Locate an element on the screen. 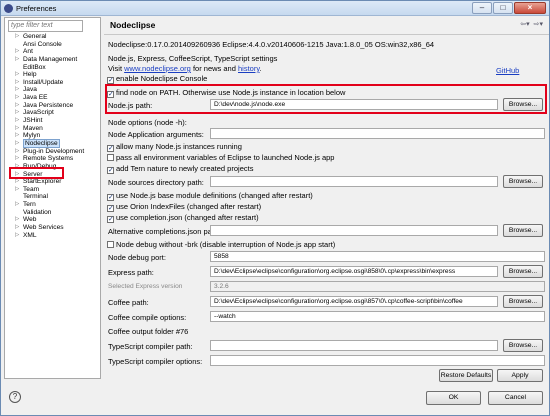 The width and height of the screenshot is (550, 416). tree-item-validation: Validation is located at coordinates (52, 213).